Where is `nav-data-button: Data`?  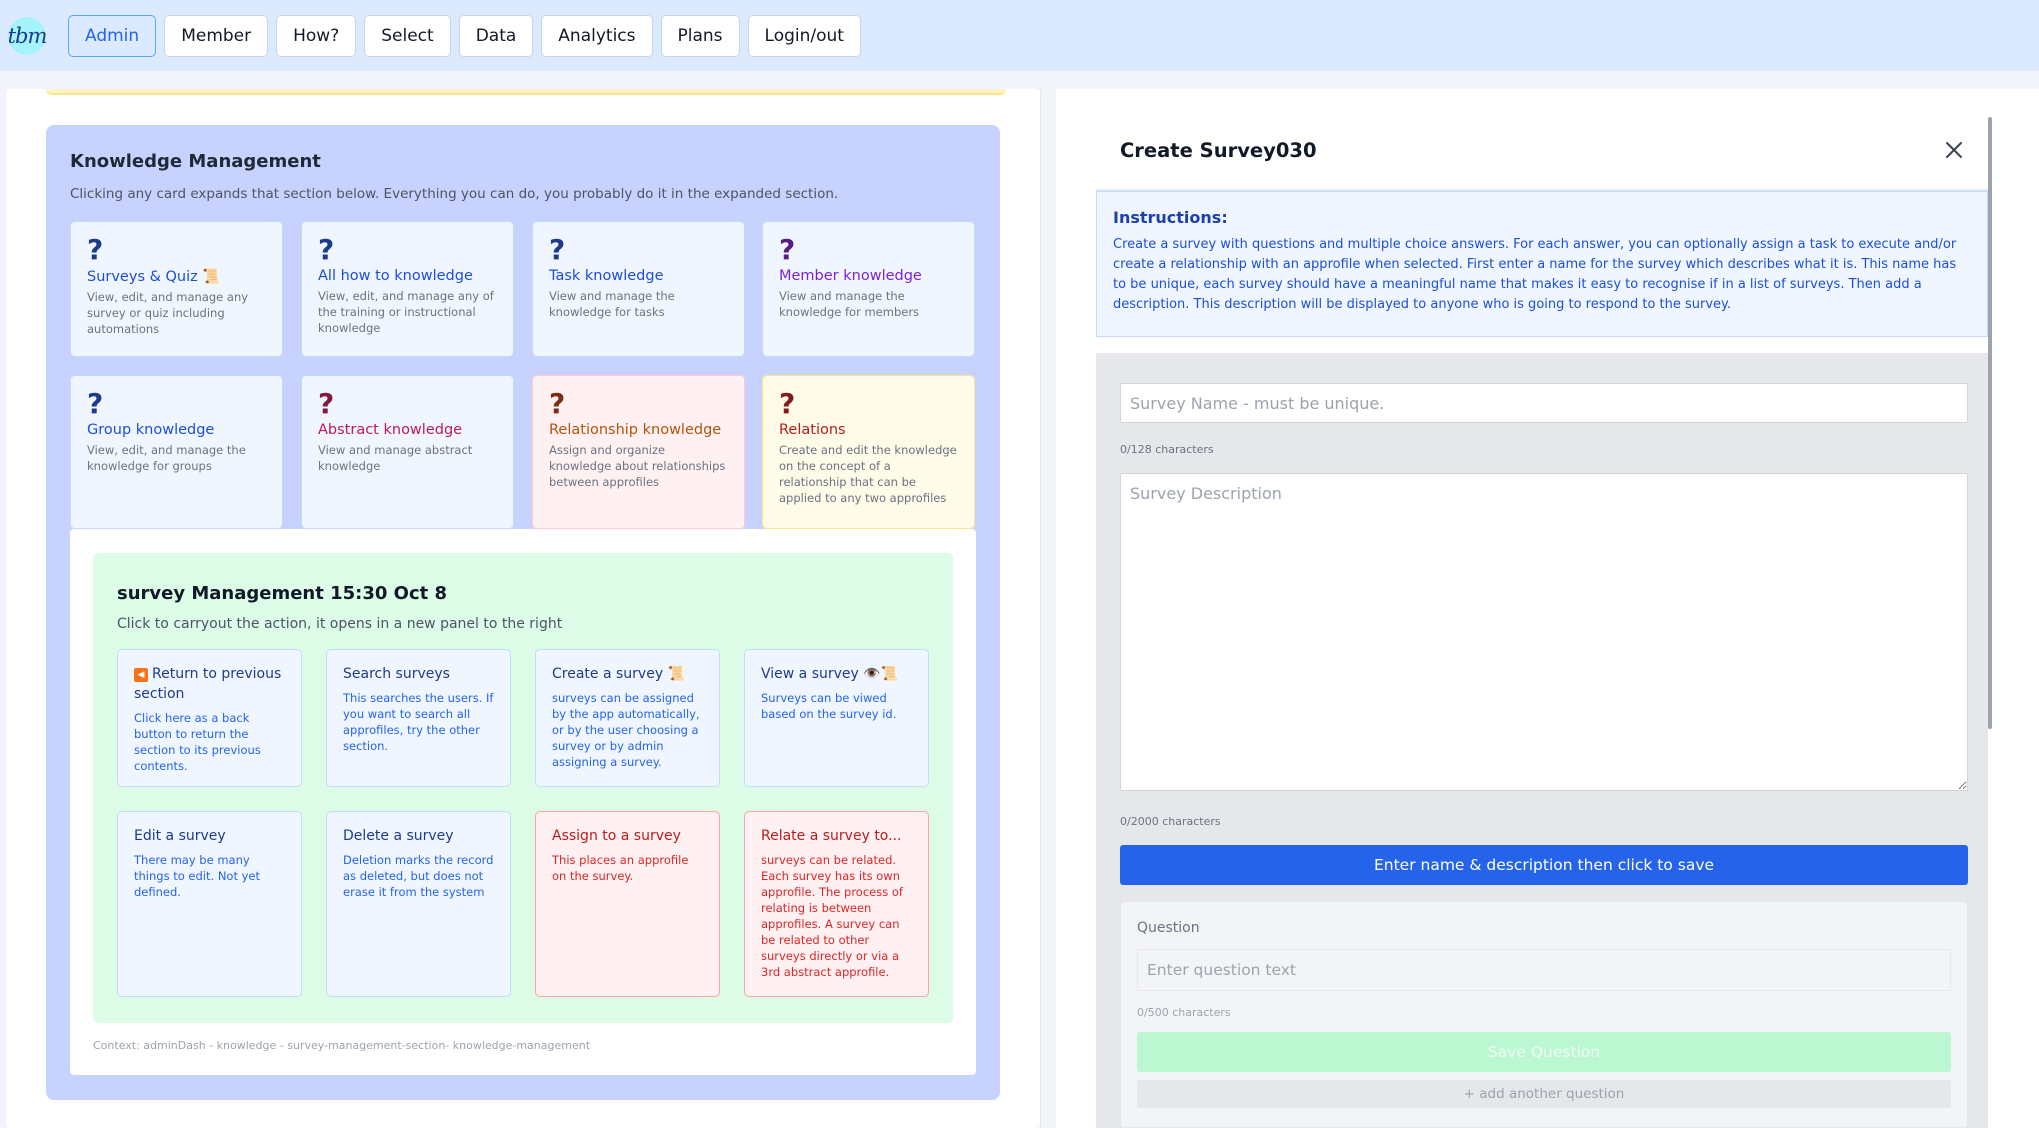
nav-data-button: Data is located at coordinates (496, 35).